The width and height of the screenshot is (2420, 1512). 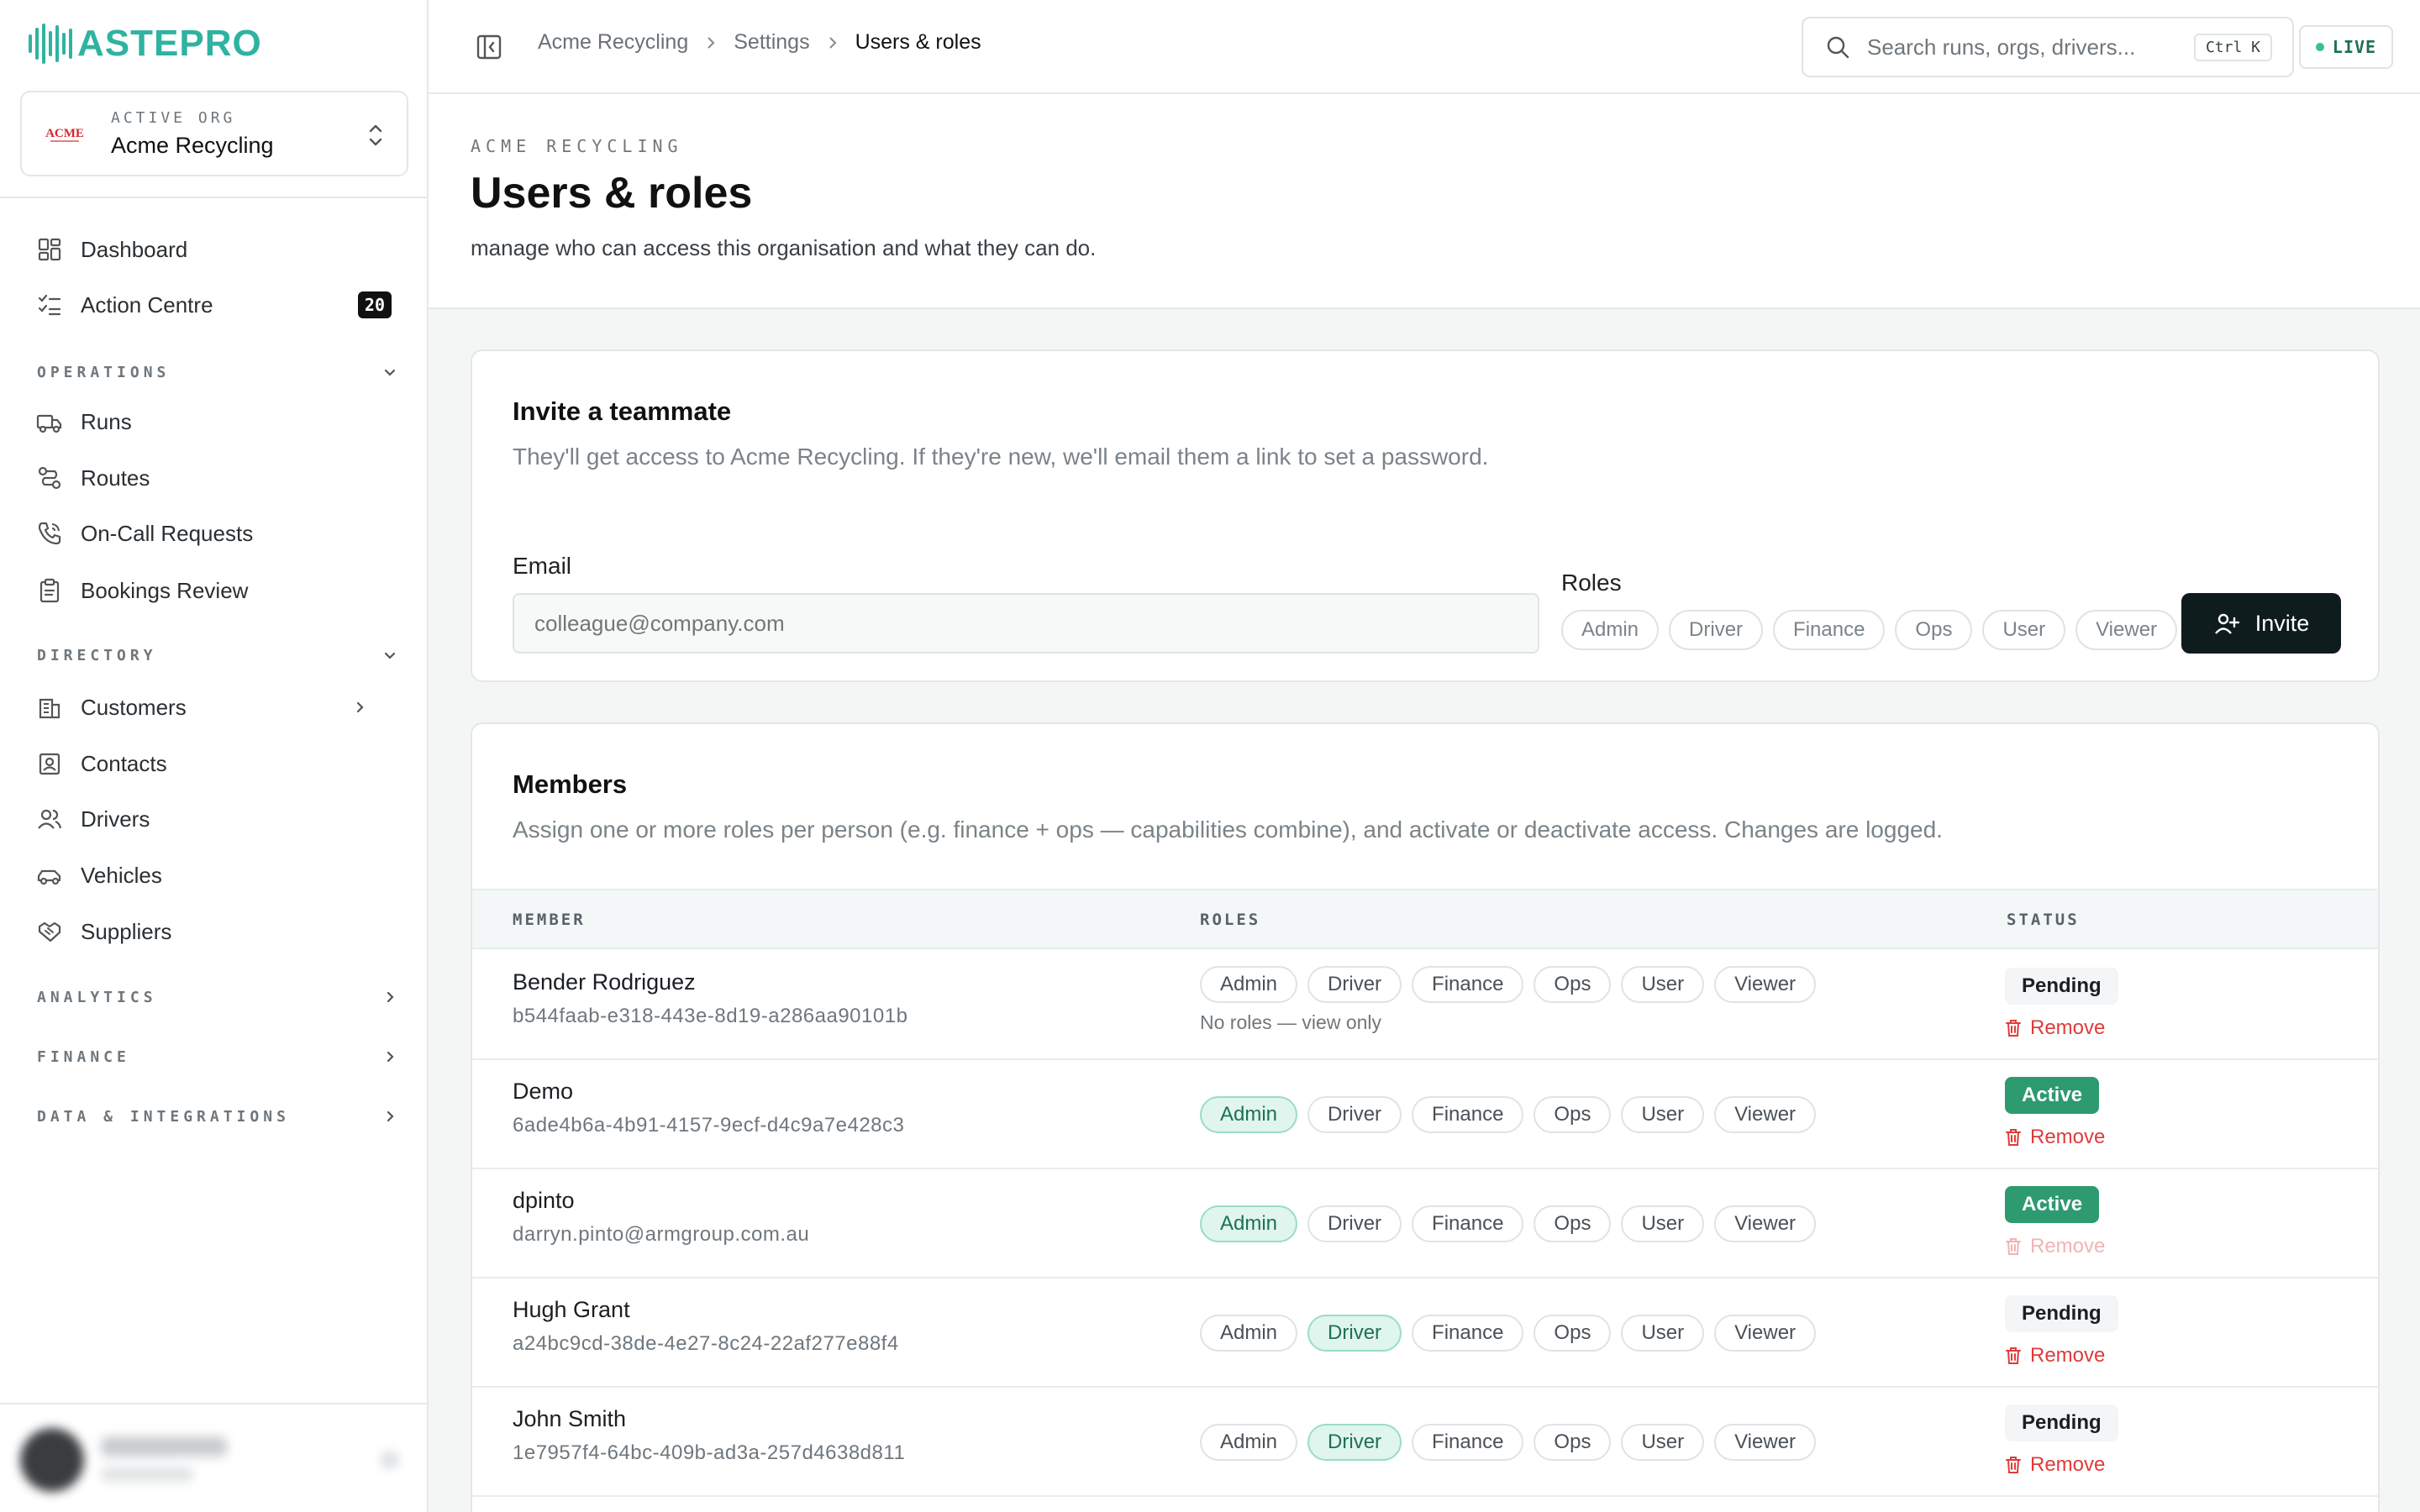 I want to click on invite-role-picker: Admin Driver Finance Ops User Viewer, so click(x=1869, y=630).